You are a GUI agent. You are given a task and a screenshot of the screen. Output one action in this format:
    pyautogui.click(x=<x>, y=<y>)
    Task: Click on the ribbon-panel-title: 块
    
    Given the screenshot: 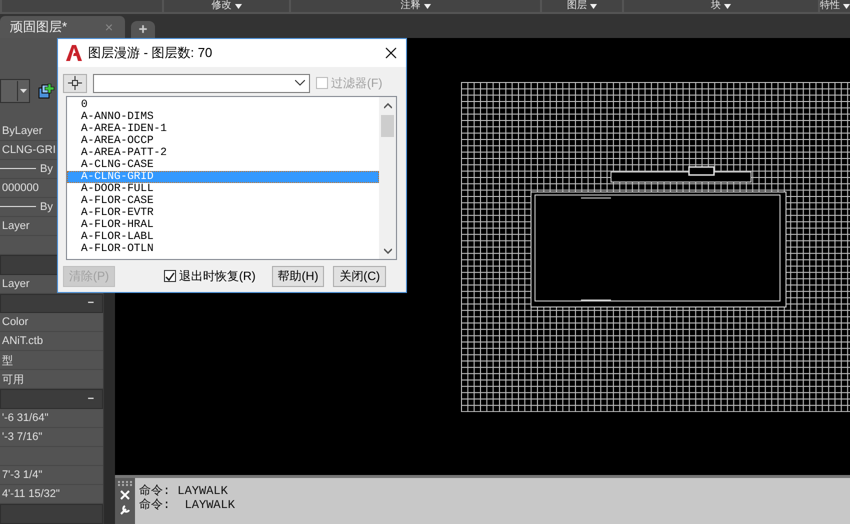 What is the action you would take?
    pyautogui.click(x=716, y=6)
    